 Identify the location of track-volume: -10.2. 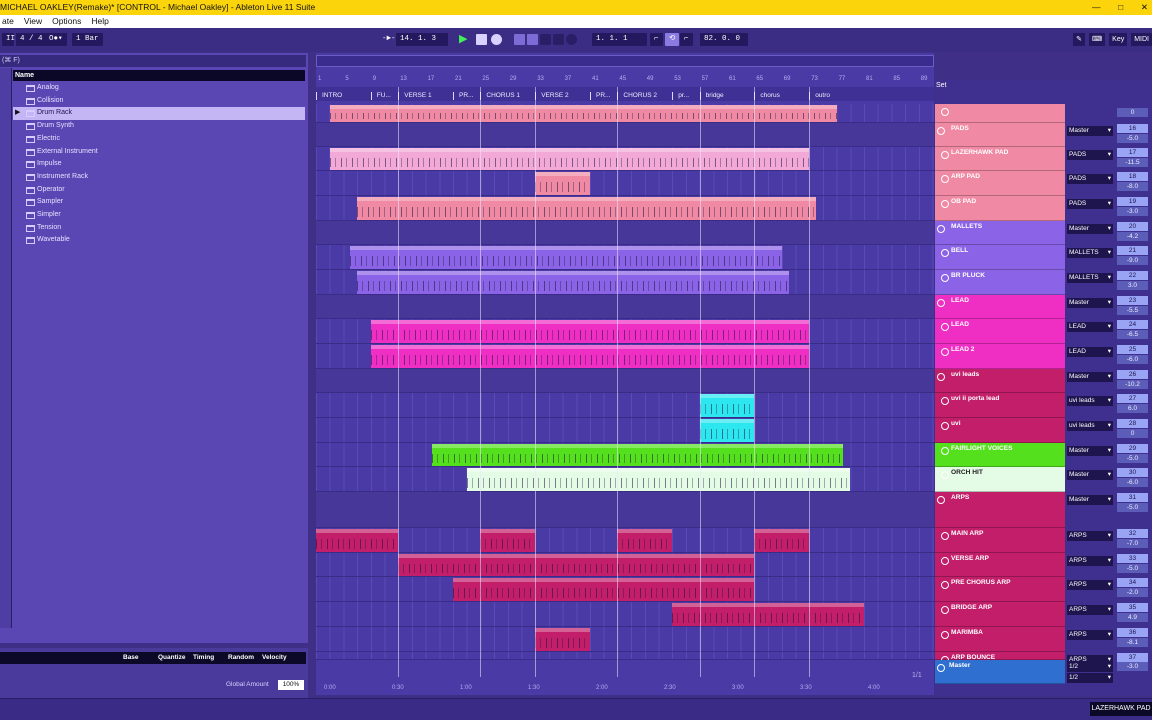
(1132, 384).